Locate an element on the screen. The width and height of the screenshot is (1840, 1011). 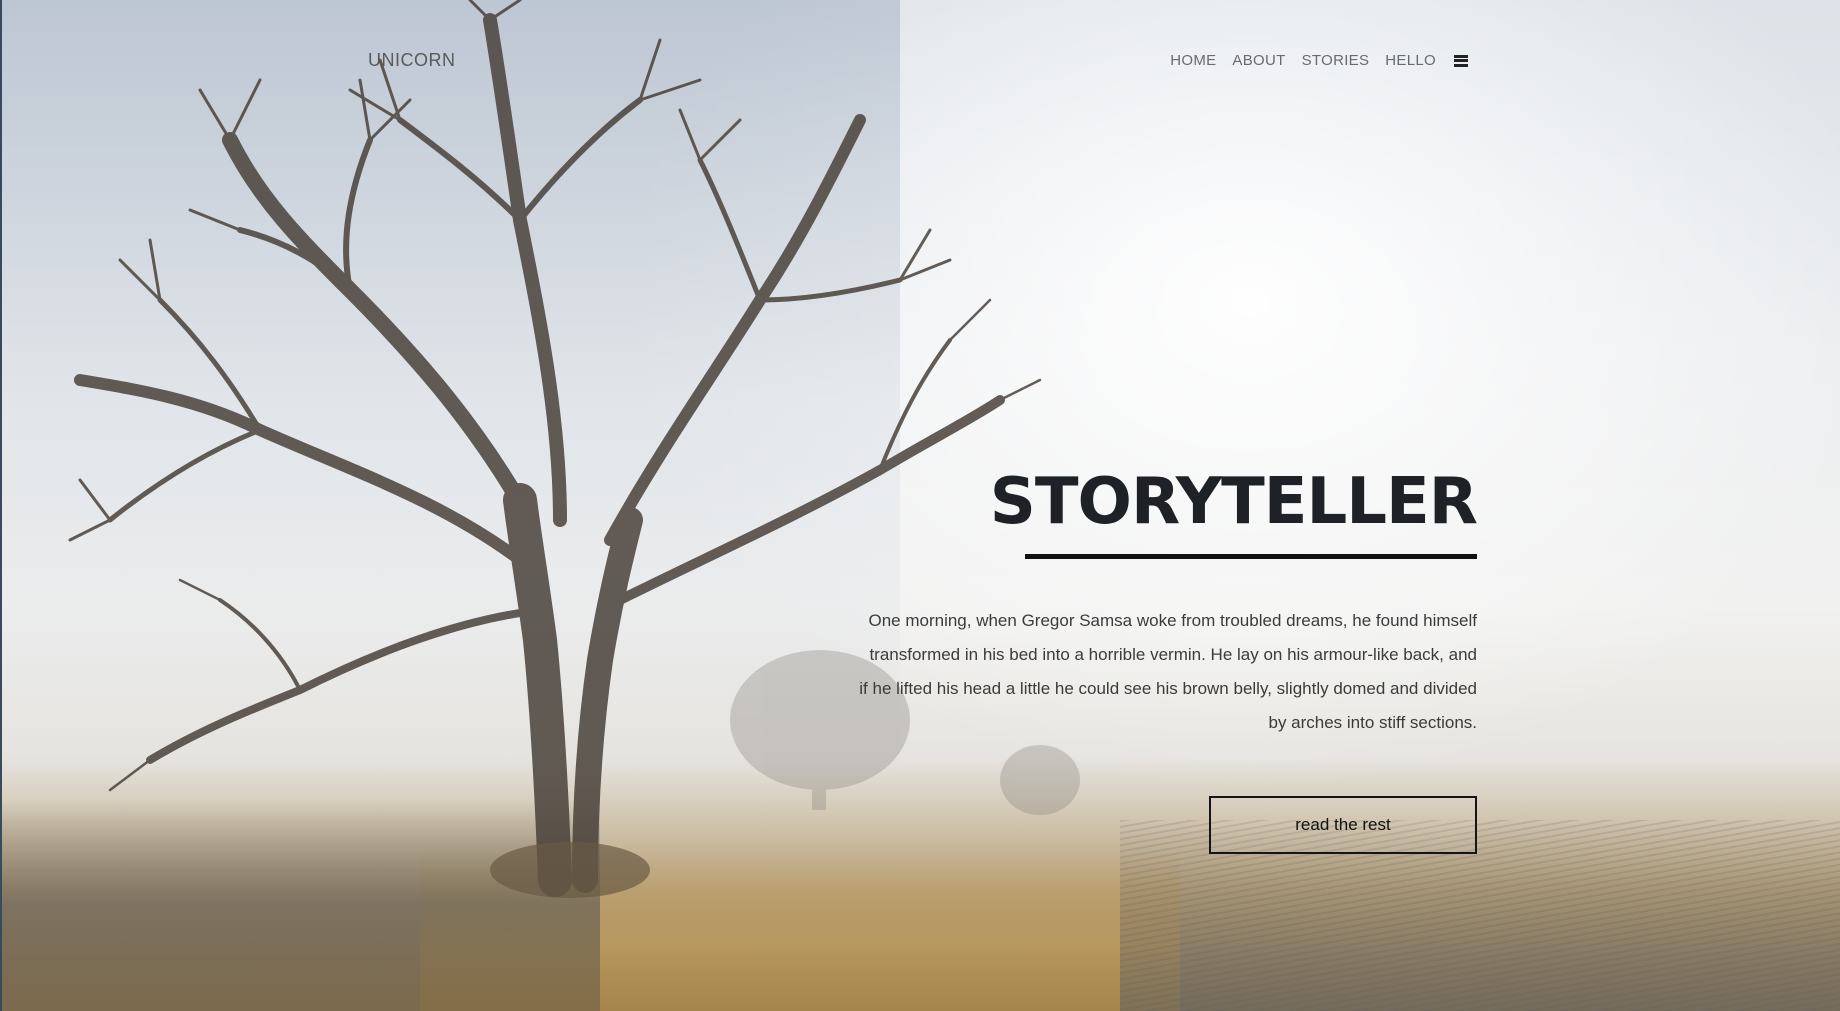
read-the-rest-button: read the rest is located at coordinates (1343, 825).